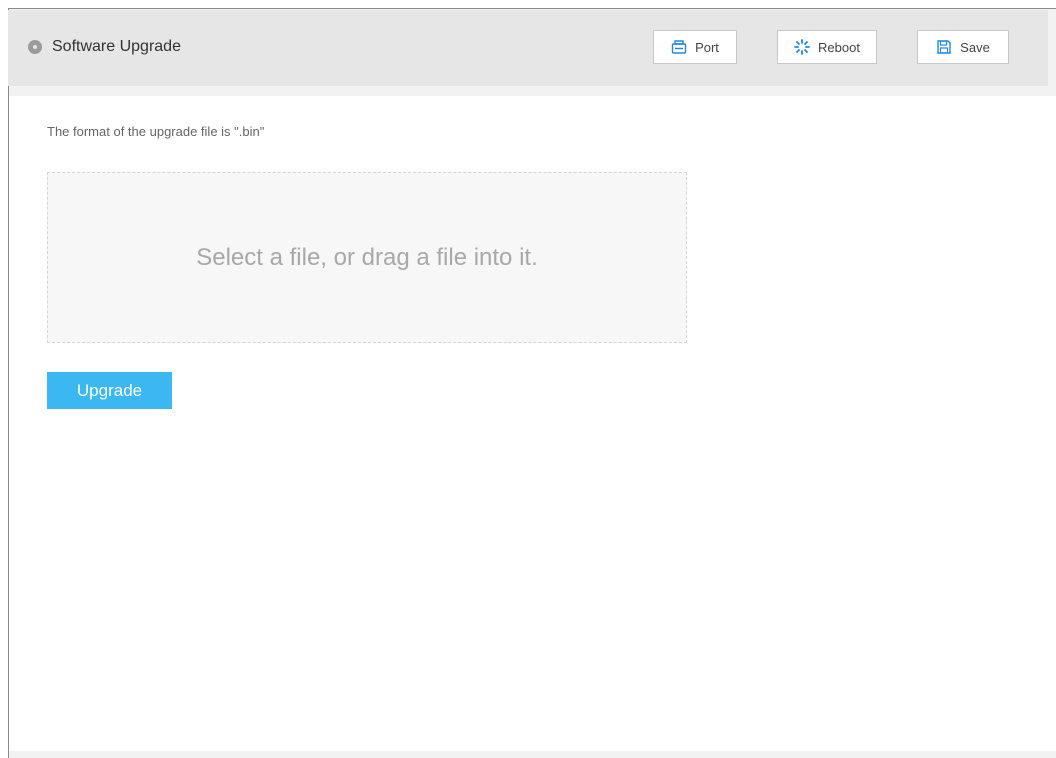 Image resolution: width=1056 pixels, height=758 pixels. What do you see at coordinates (679, 47) in the screenshot?
I see `port-icon` at bounding box center [679, 47].